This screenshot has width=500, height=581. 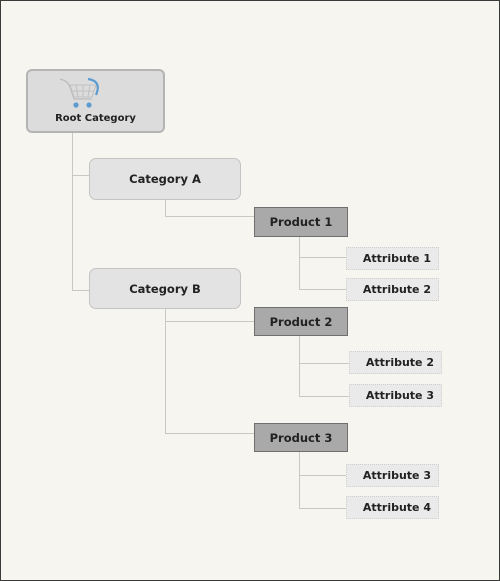 I want to click on product-label: Product 2, so click(x=301, y=321).